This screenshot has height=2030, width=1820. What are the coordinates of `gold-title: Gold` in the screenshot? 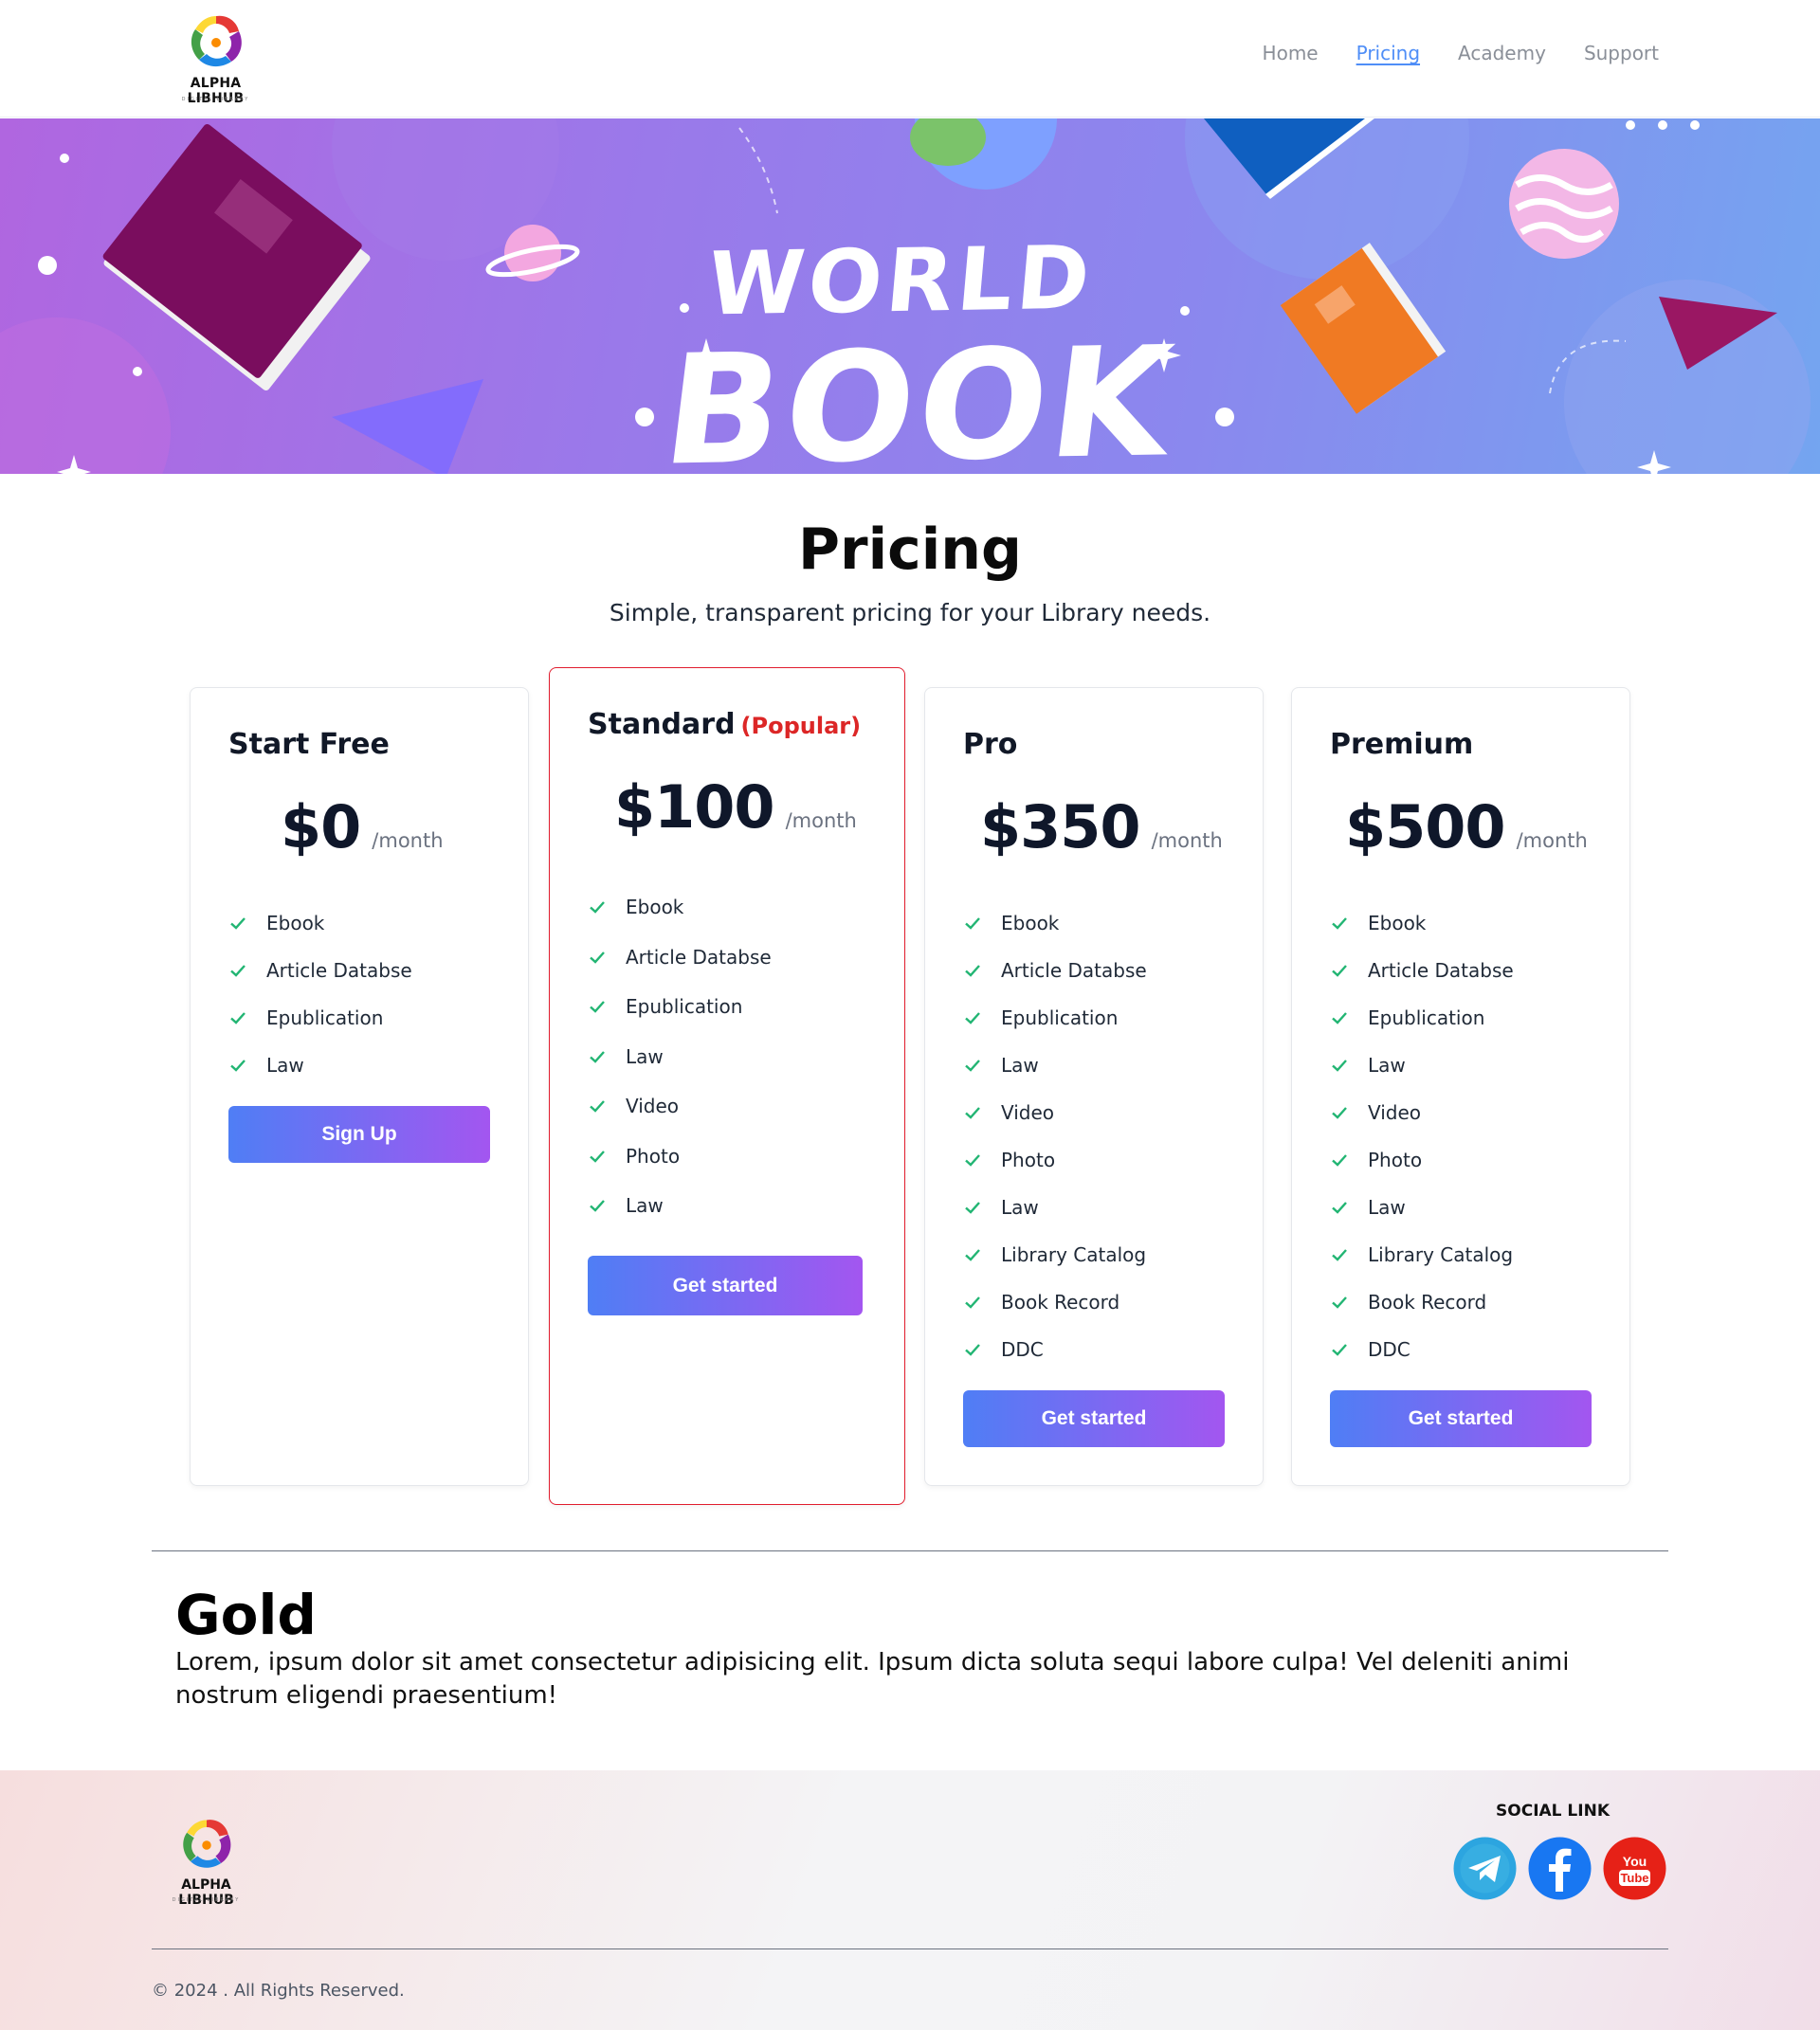 It's located at (246, 1615).